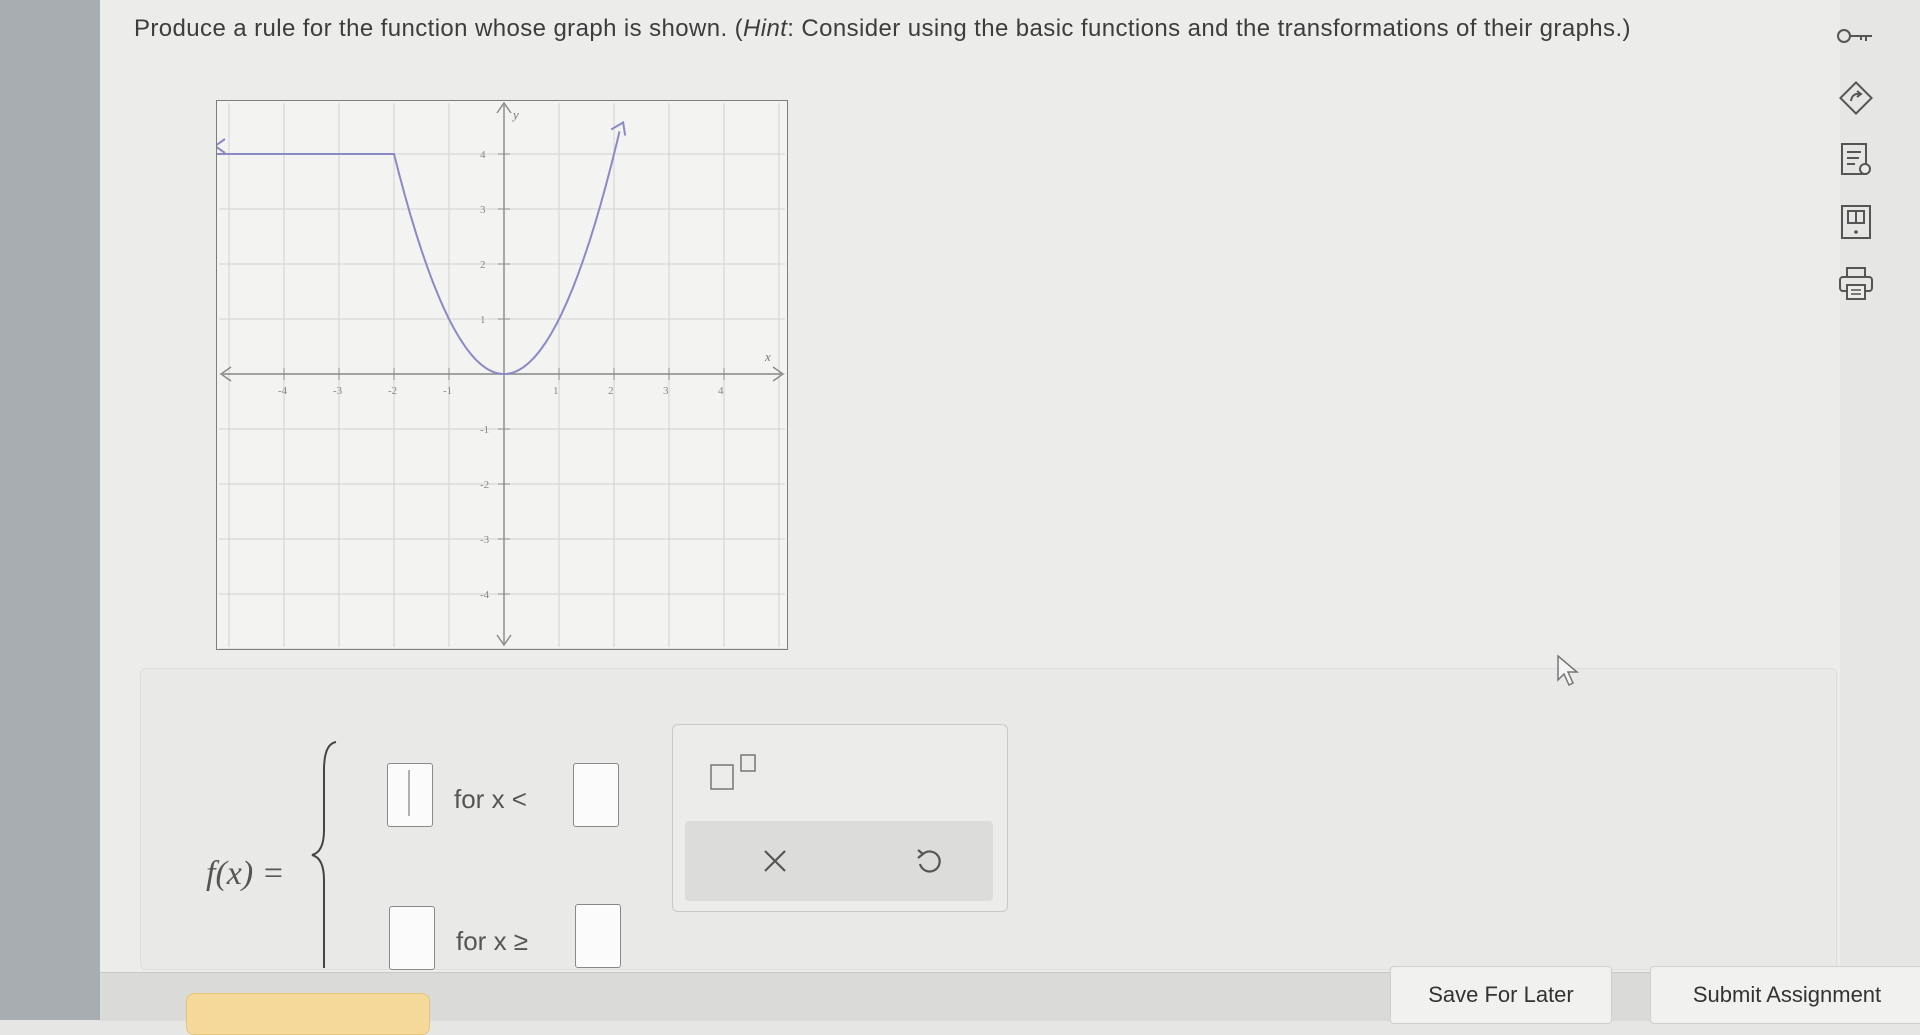 This screenshot has height=1035, width=1920. I want to click on undo-icon, so click(929, 861).